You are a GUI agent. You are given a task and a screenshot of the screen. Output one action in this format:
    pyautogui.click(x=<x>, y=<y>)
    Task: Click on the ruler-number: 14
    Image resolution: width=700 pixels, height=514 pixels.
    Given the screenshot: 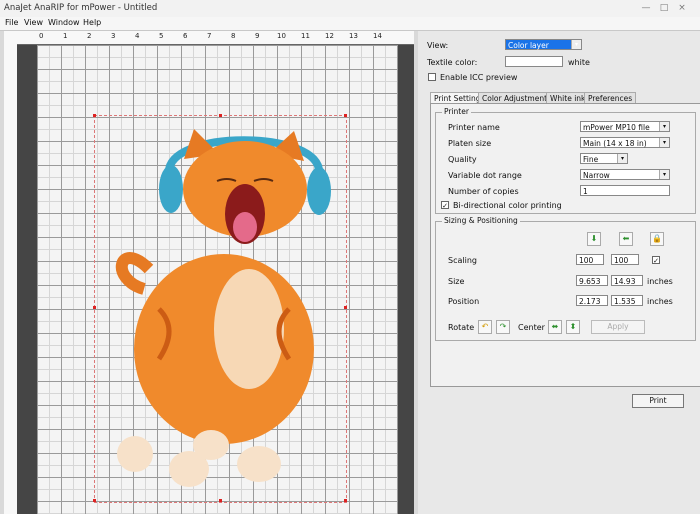 What is the action you would take?
    pyautogui.click(x=377, y=36)
    